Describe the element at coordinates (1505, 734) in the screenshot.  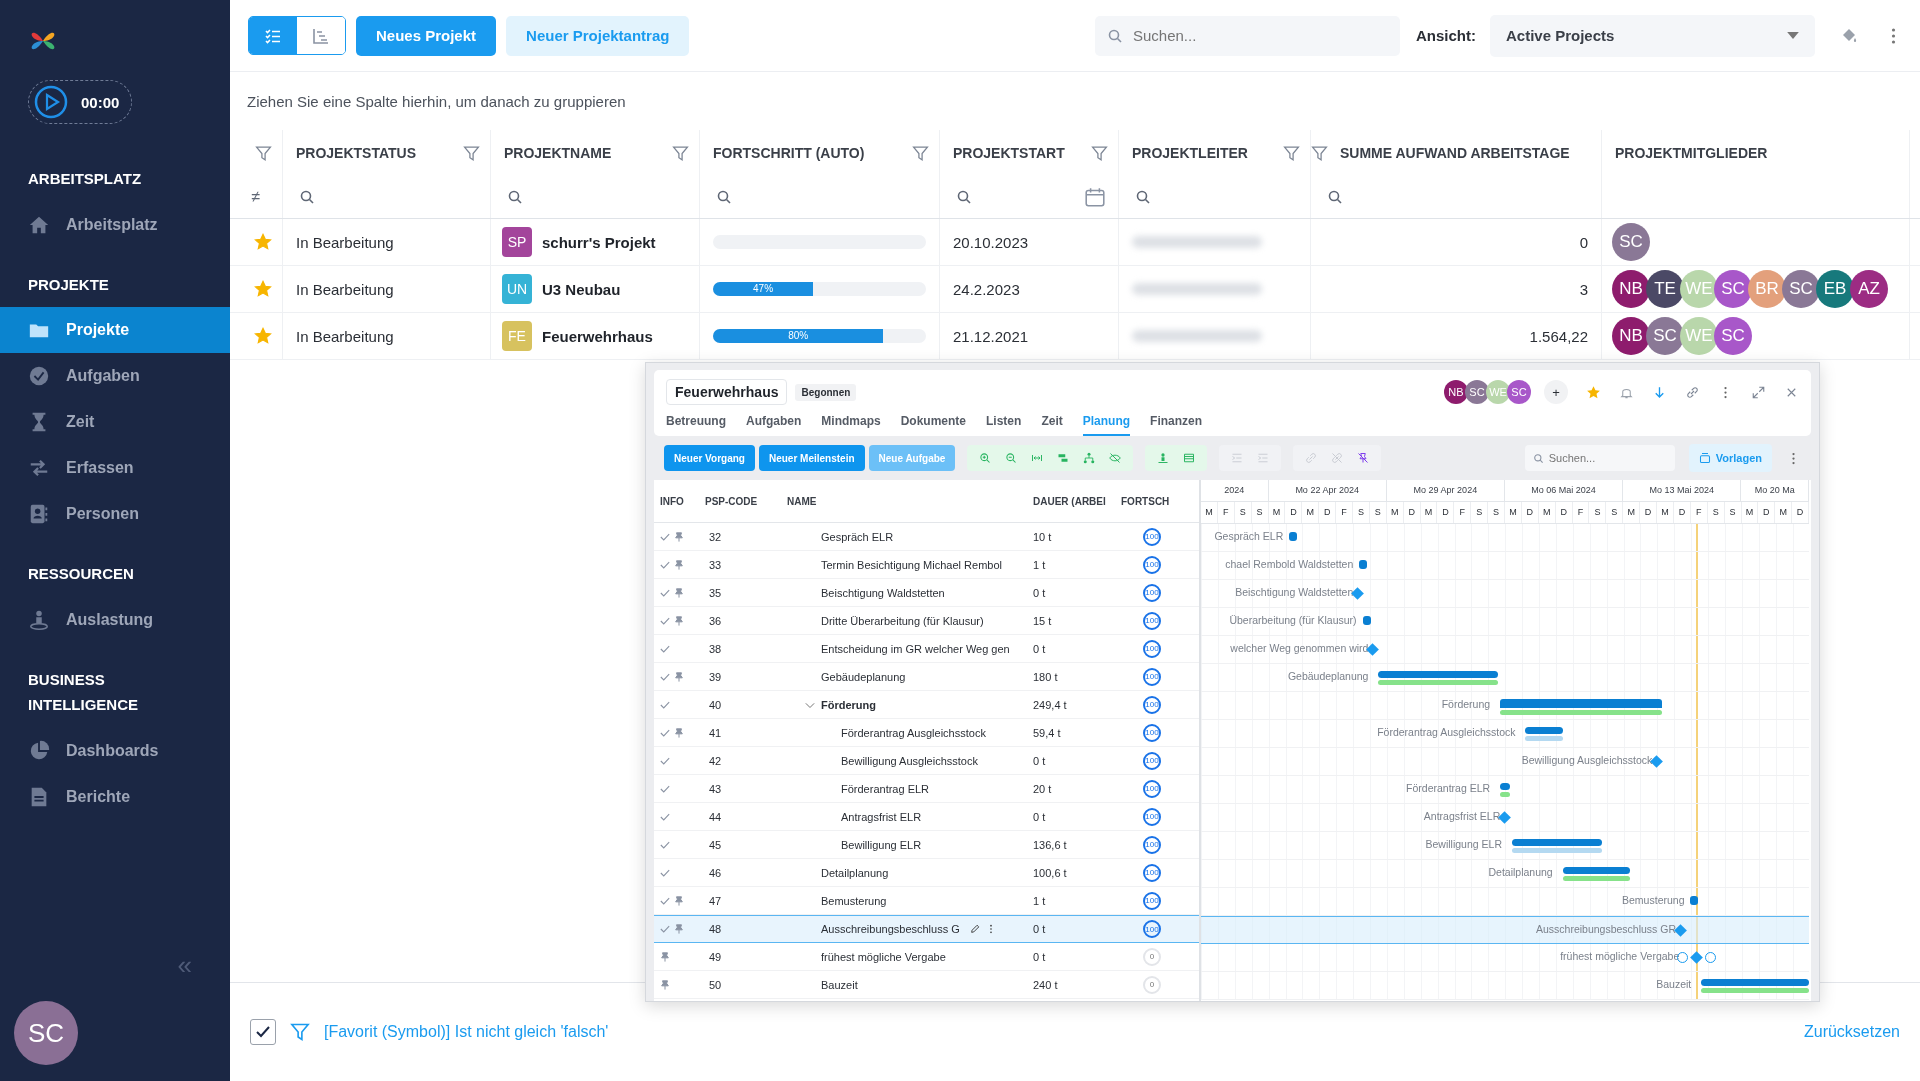
I see `gantt-row: Förderantrag Ausgleichsstock` at that location.